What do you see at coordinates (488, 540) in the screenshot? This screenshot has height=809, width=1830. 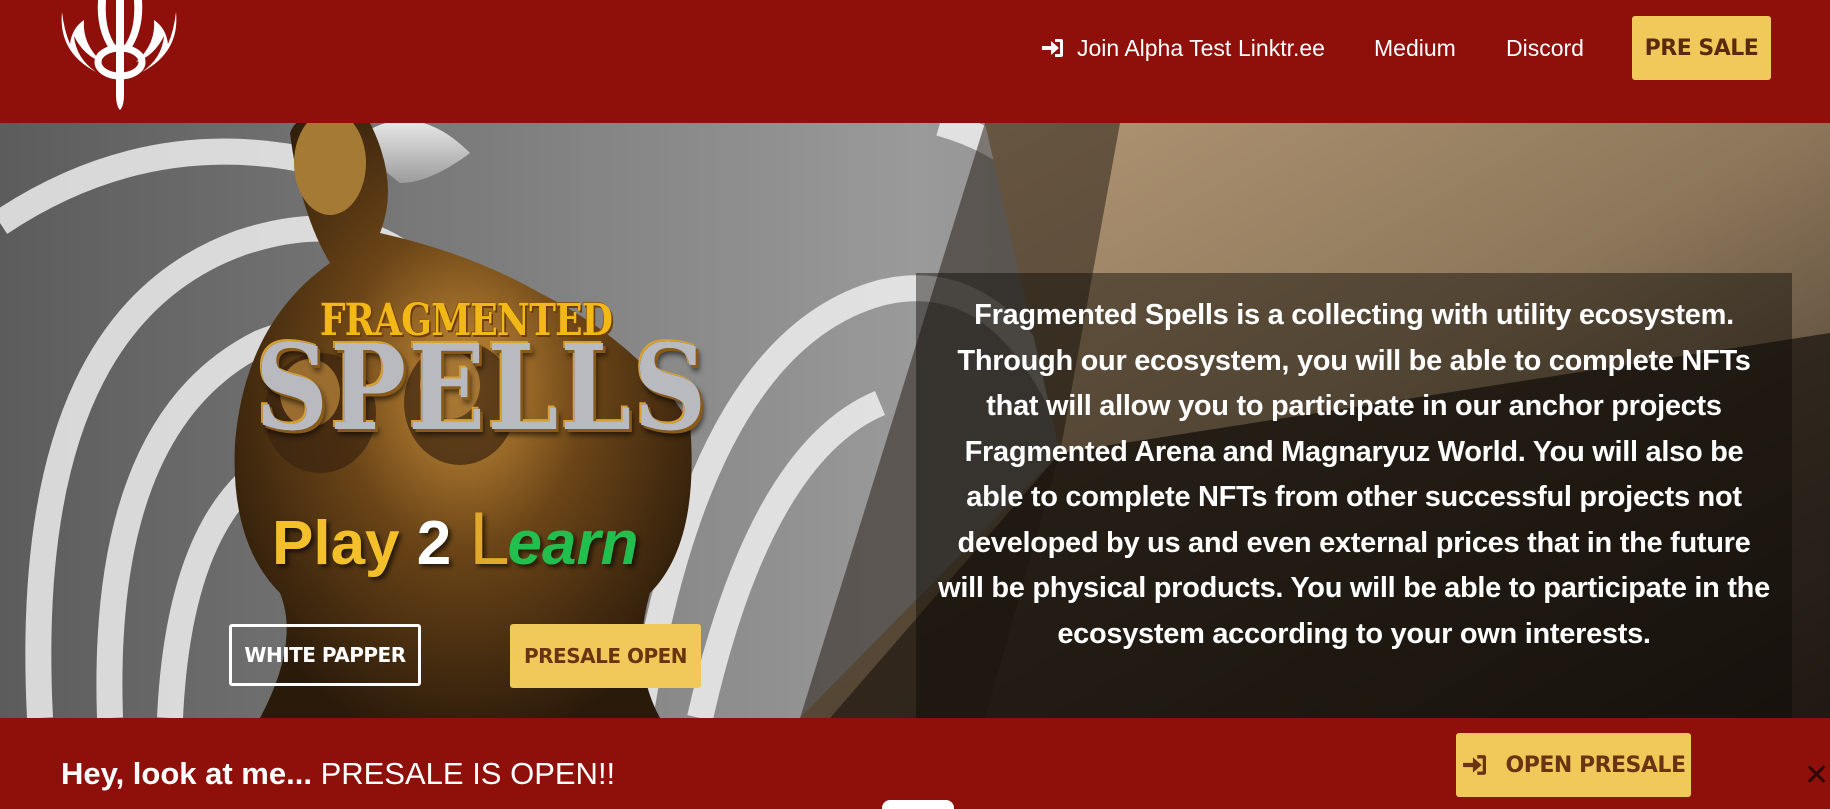 I see `tagline-l: L` at bounding box center [488, 540].